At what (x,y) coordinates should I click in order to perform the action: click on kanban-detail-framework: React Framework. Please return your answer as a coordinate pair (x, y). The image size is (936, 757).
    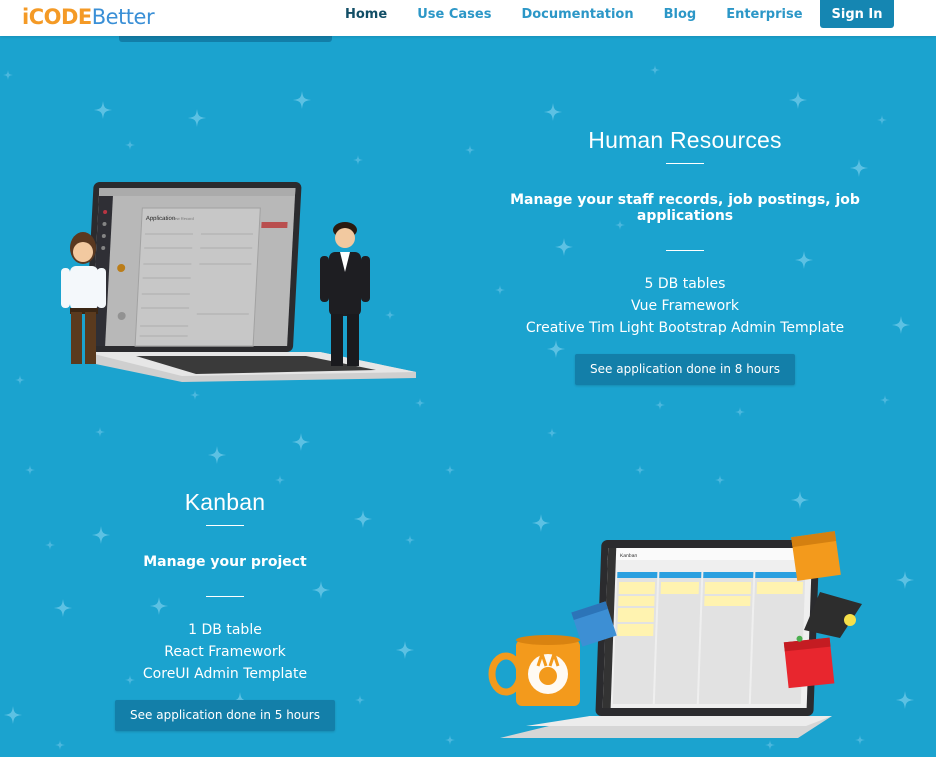
    Looking at the image, I should click on (225, 652).